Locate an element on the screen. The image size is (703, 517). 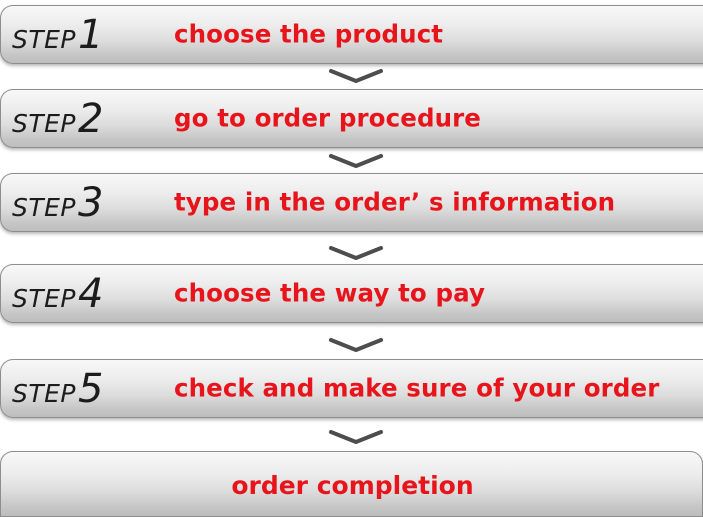
step-2-number: 2 is located at coordinates (91, 119).